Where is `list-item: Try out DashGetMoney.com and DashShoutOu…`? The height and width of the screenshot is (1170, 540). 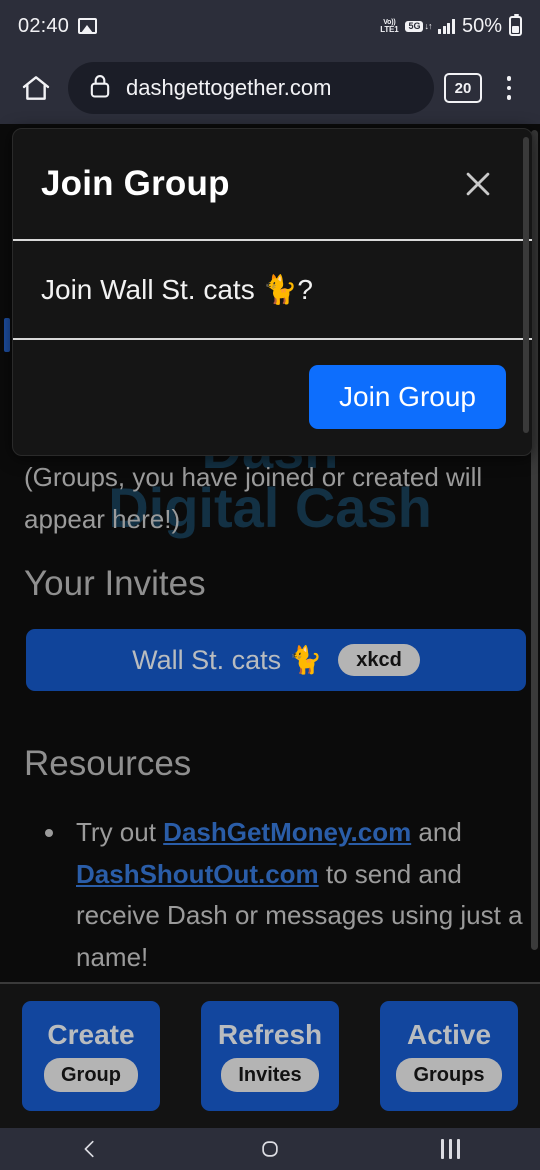
list-item: Try out DashGetMoney.com and DashShoutOu… is located at coordinates (301, 895).